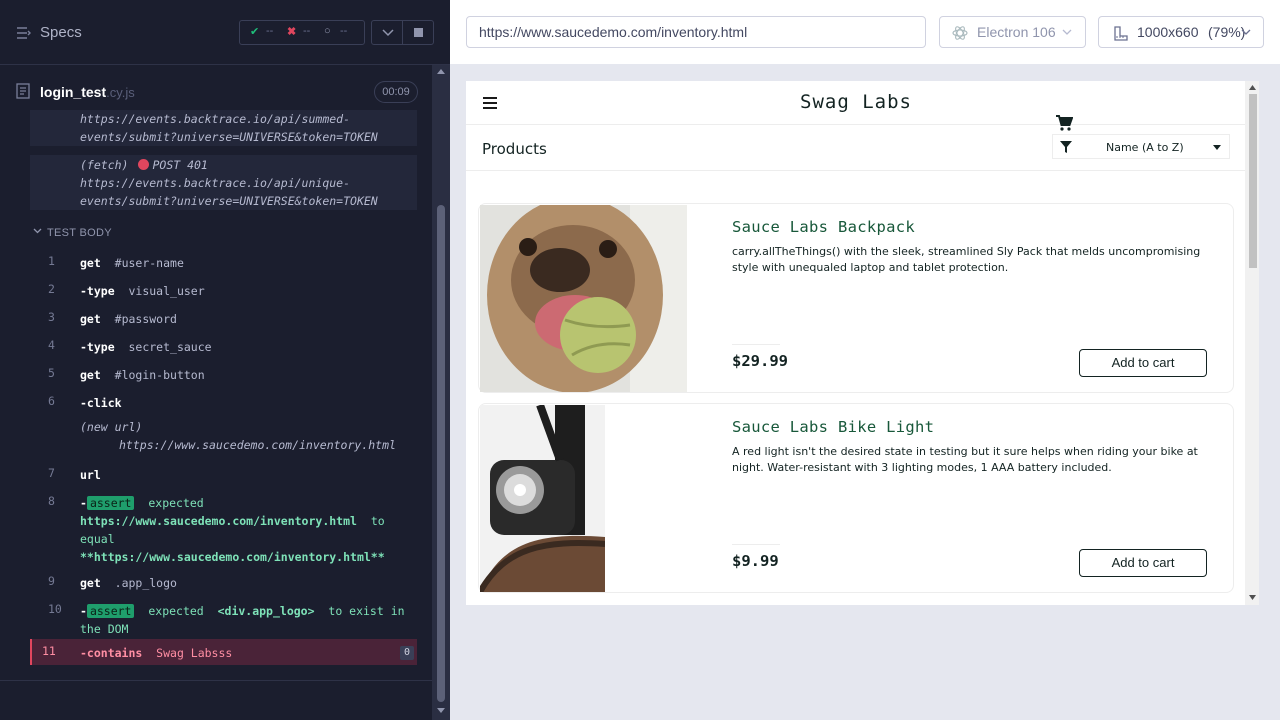 This screenshot has height=720, width=1280. Describe the element at coordinates (159, 375) in the screenshot. I see `command-arg: #login-button` at that location.